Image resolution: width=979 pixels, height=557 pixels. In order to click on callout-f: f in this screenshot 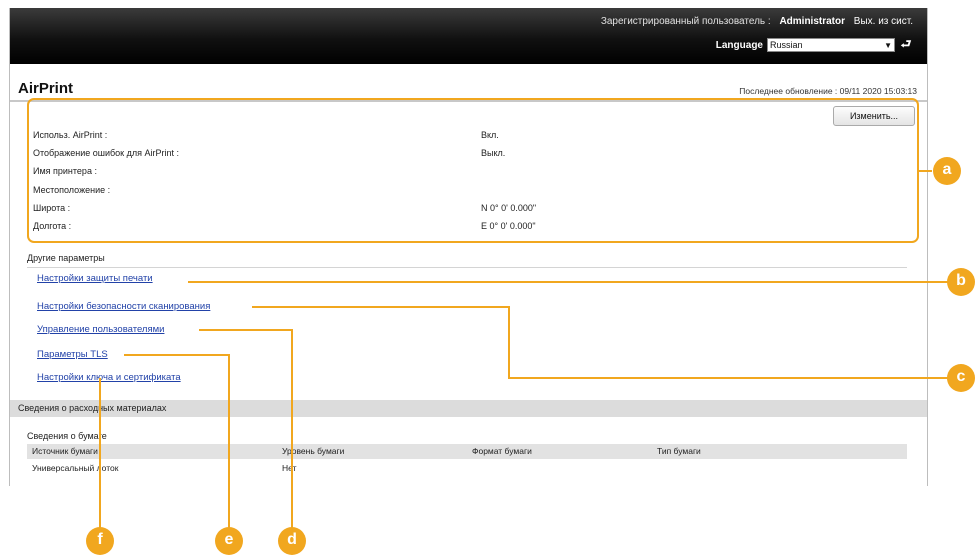, I will do `click(100, 541)`.